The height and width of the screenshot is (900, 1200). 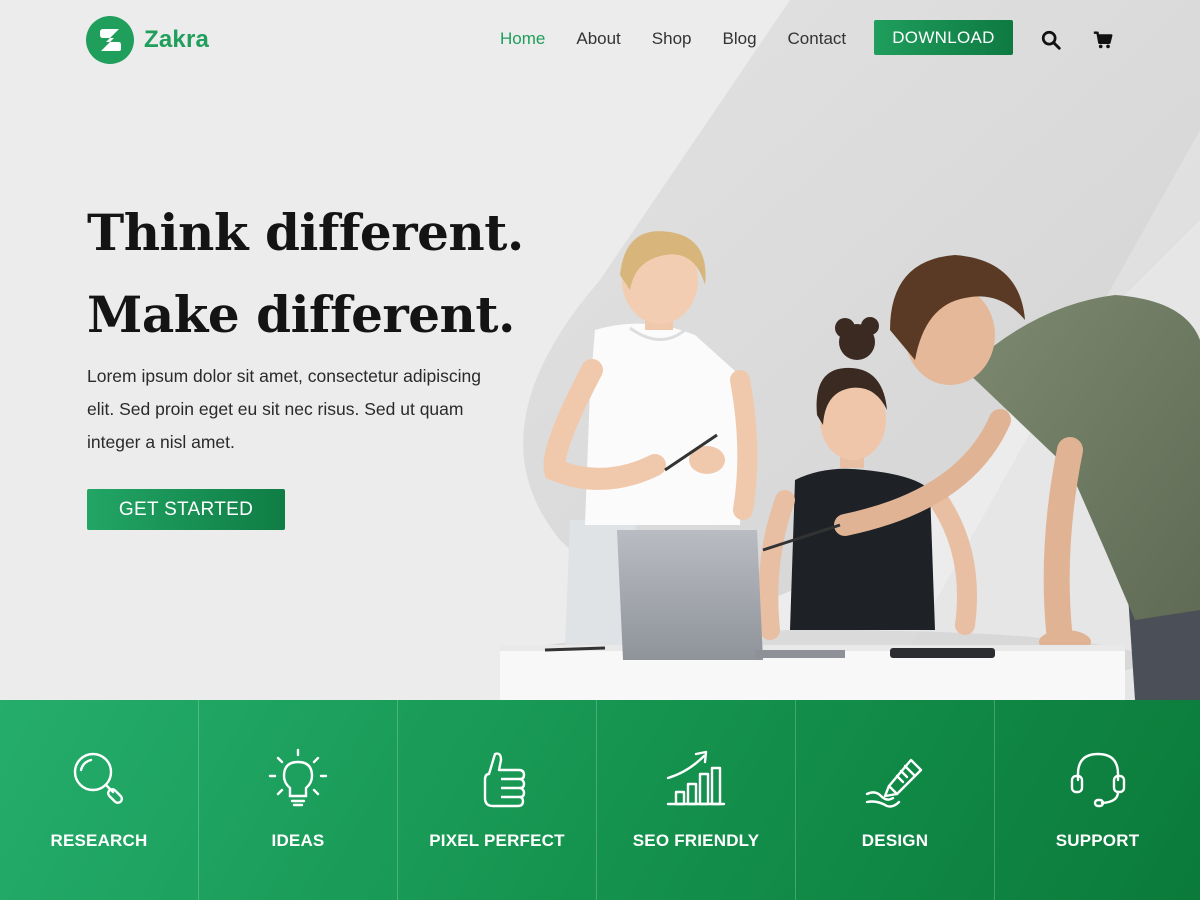 I want to click on feature-label: SEO FRIENDLY, so click(x=696, y=840).